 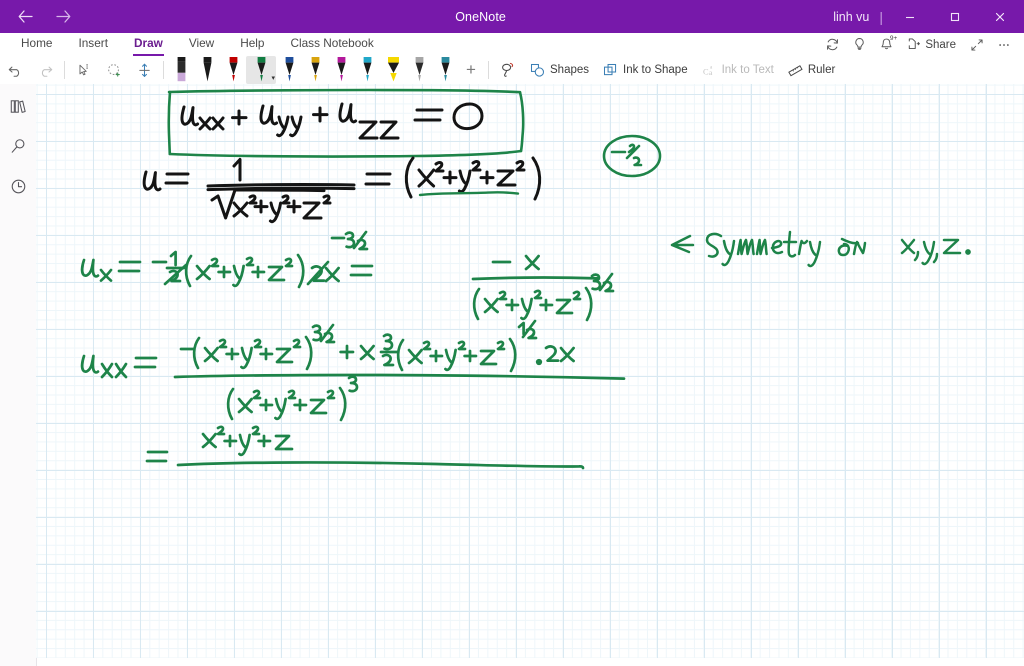 I want to click on ink-to-text-icon: C a a, so click(x=709, y=70).